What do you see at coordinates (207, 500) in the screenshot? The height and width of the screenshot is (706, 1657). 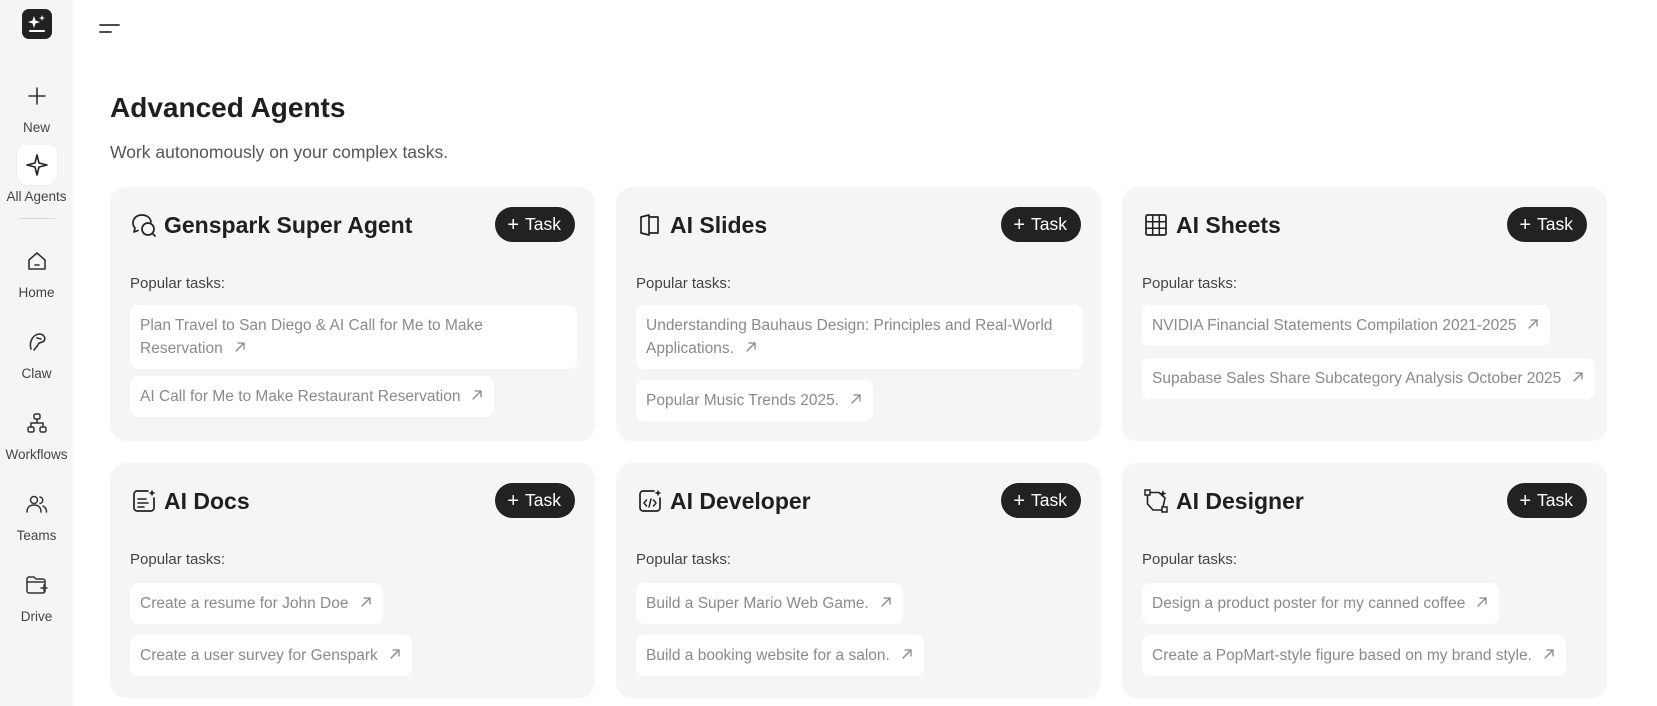 I see `card-title: AI Docs` at bounding box center [207, 500].